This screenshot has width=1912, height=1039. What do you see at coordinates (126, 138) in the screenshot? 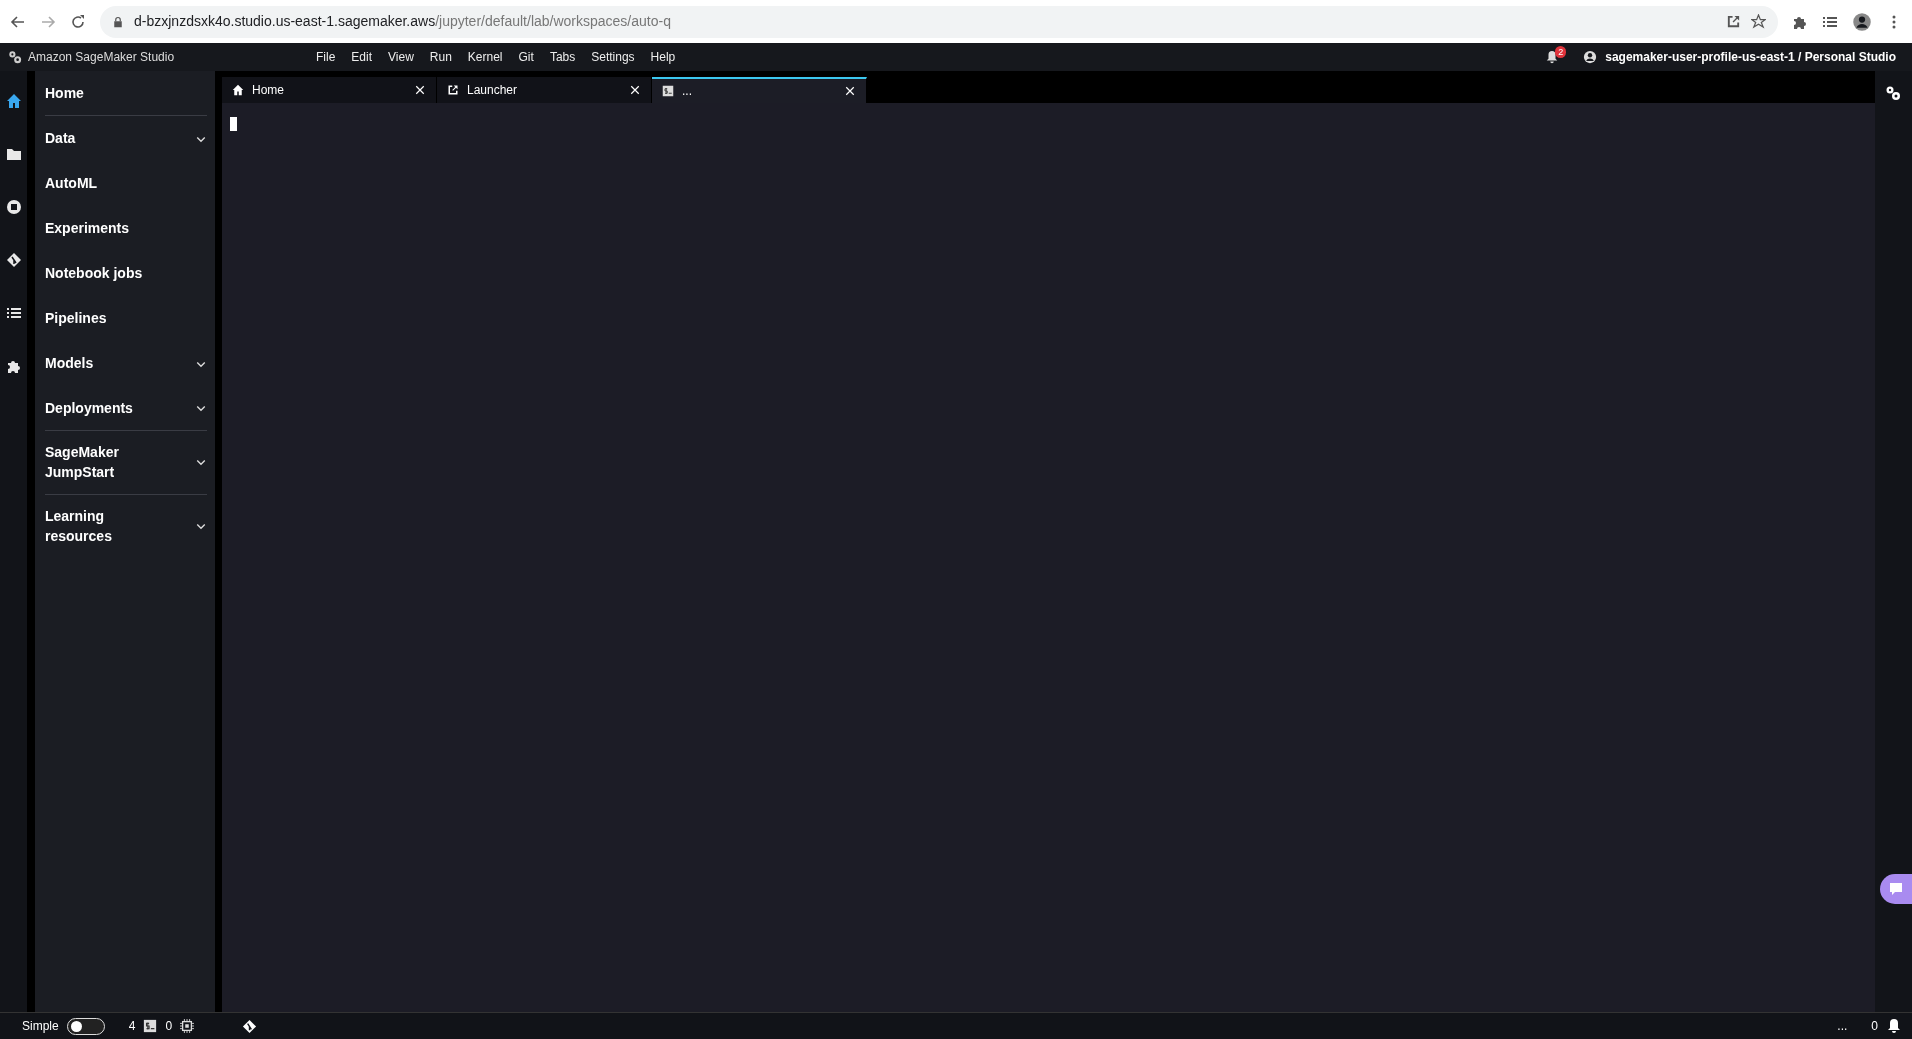
I see `sidebar-item: Data` at bounding box center [126, 138].